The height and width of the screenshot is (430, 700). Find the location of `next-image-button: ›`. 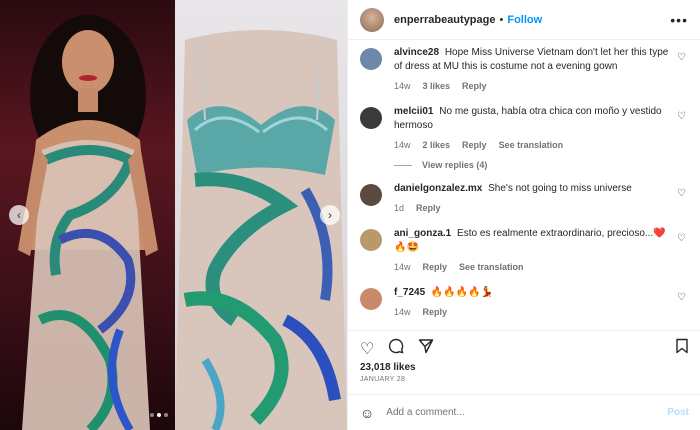

next-image-button: › is located at coordinates (330, 215).